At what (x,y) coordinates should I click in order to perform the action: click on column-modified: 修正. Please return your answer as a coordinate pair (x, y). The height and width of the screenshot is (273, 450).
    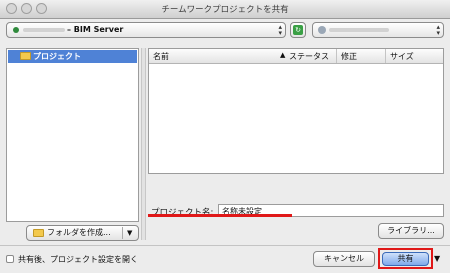
    Looking at the image, I should click on (349, 56).